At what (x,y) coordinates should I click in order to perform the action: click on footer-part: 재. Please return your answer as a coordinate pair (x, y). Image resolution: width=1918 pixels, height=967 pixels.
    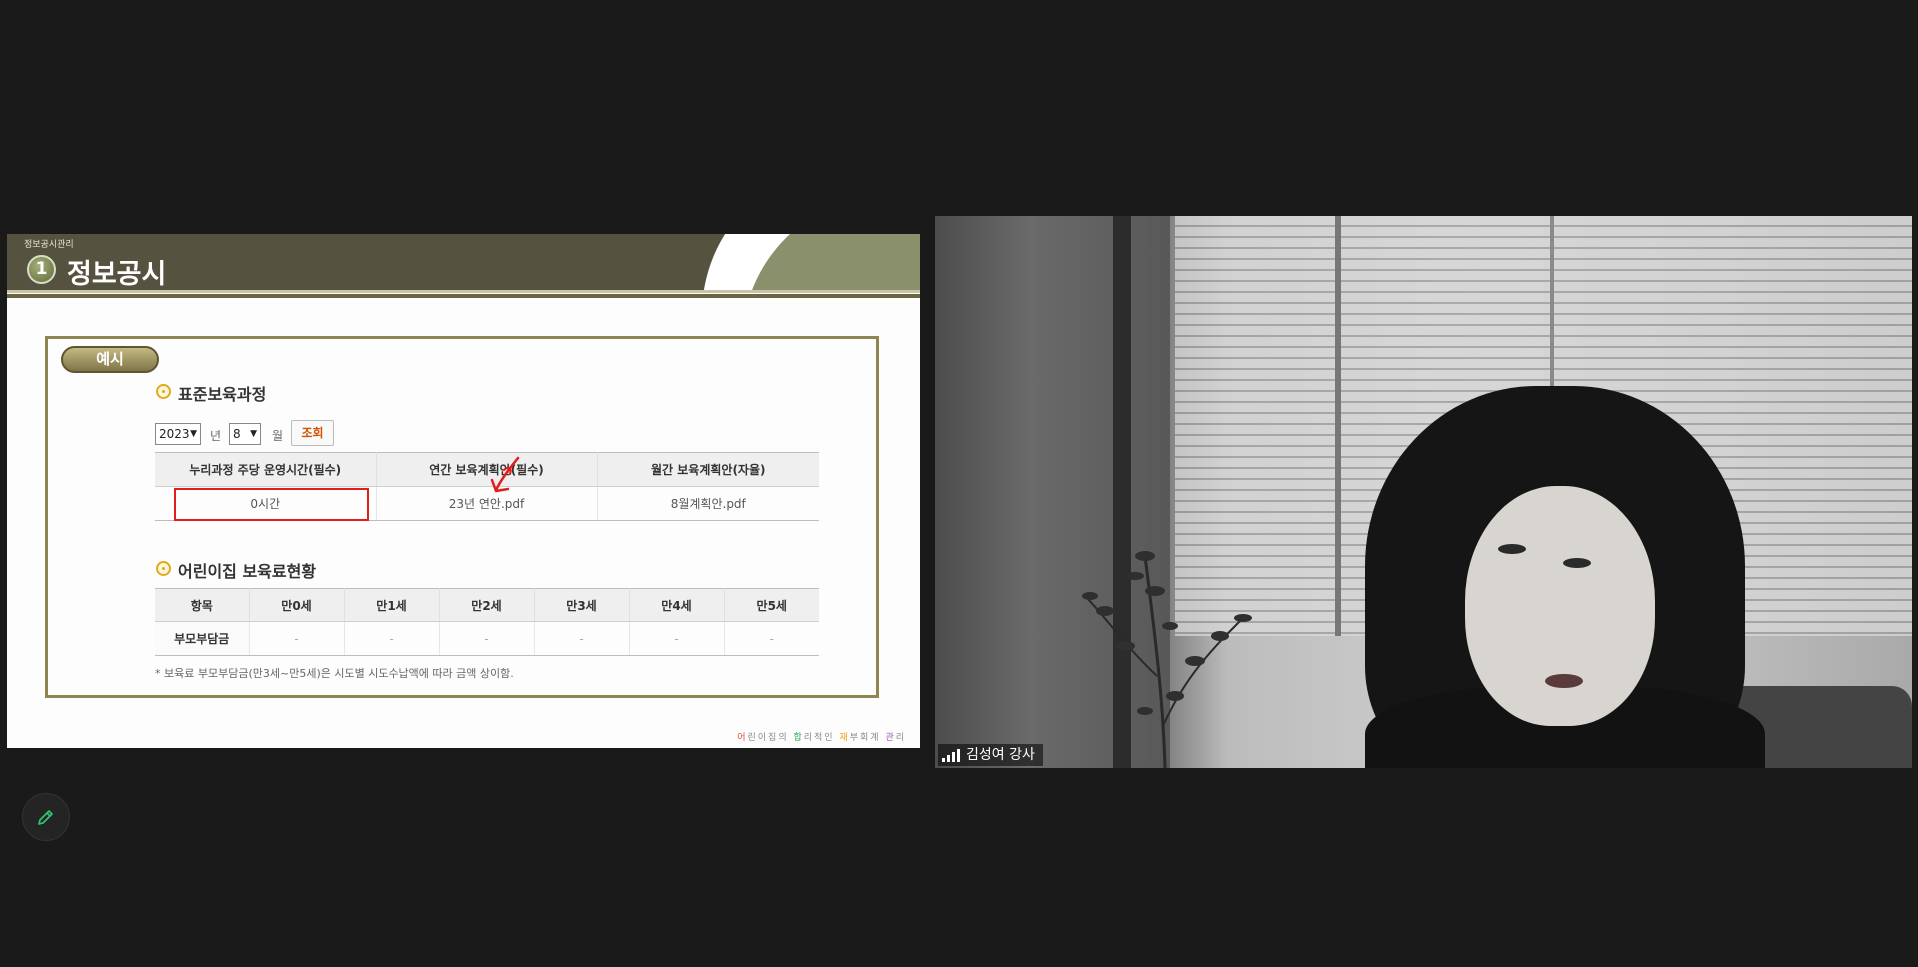
    Looking at the image, I should click on (844, 738).